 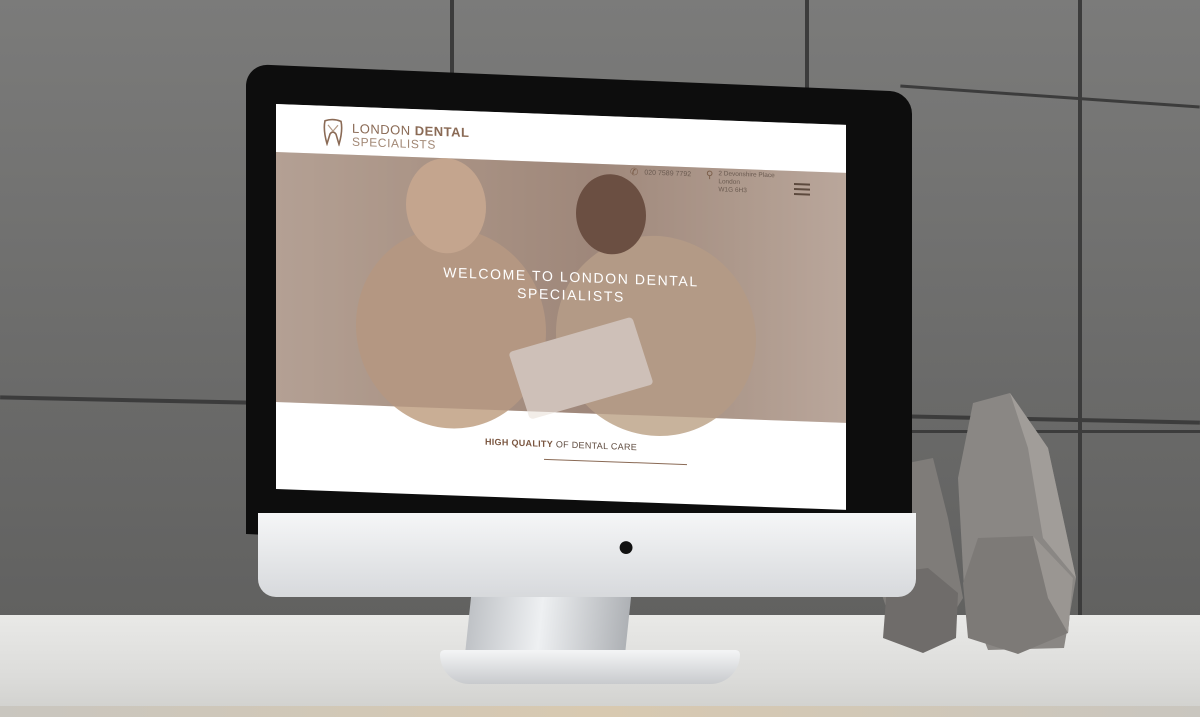 I want to click on logo-subtitle: SPECIALISTS, so click(x=394, y=143).